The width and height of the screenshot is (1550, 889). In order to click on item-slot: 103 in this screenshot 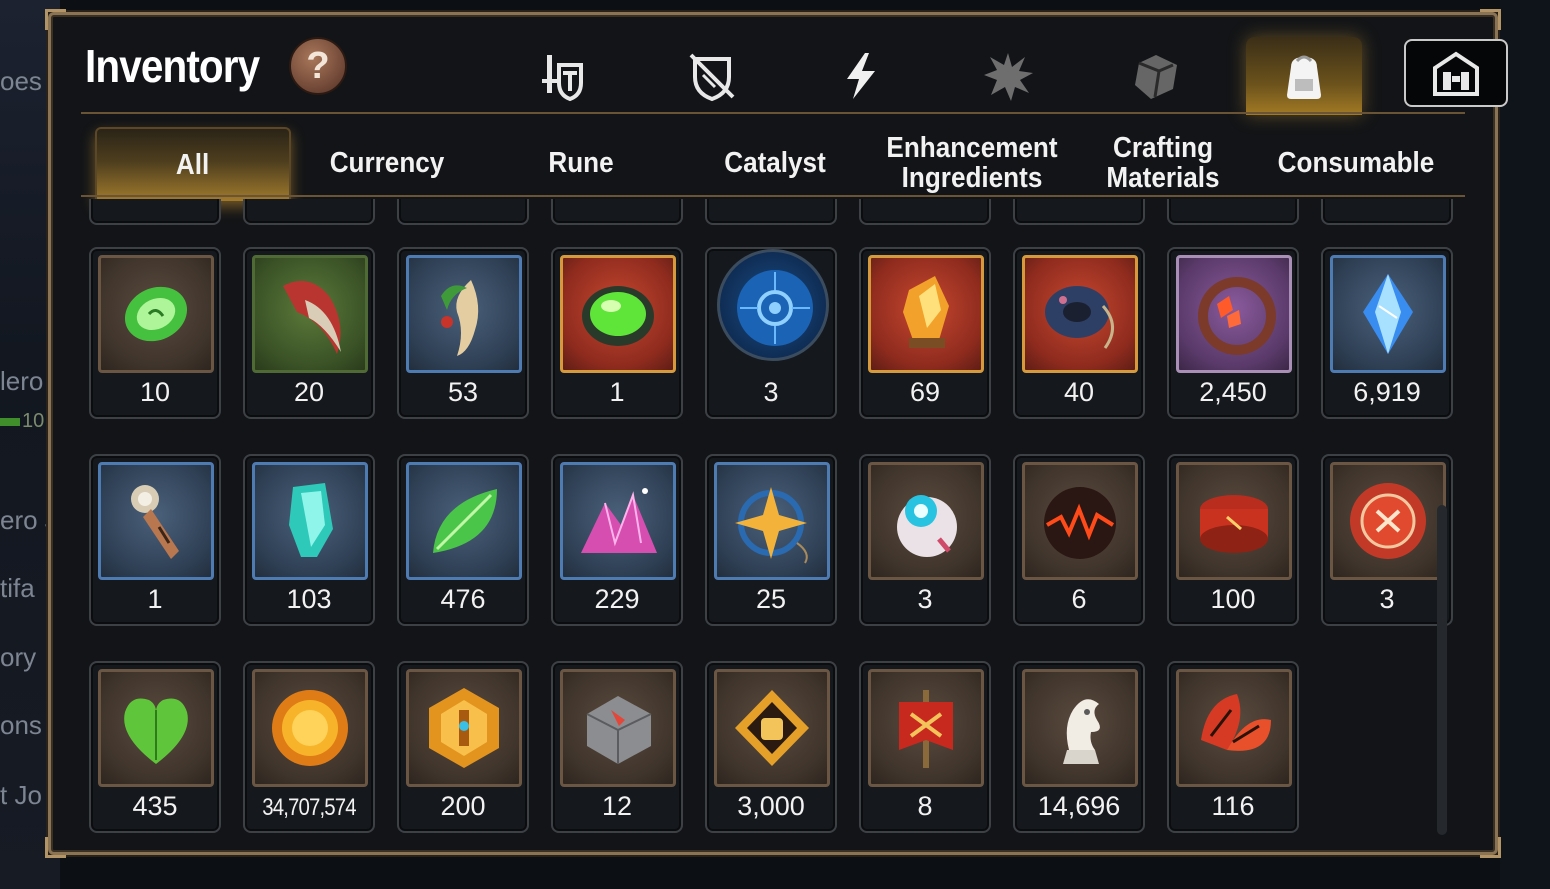, I will do `click(309, 540)`.